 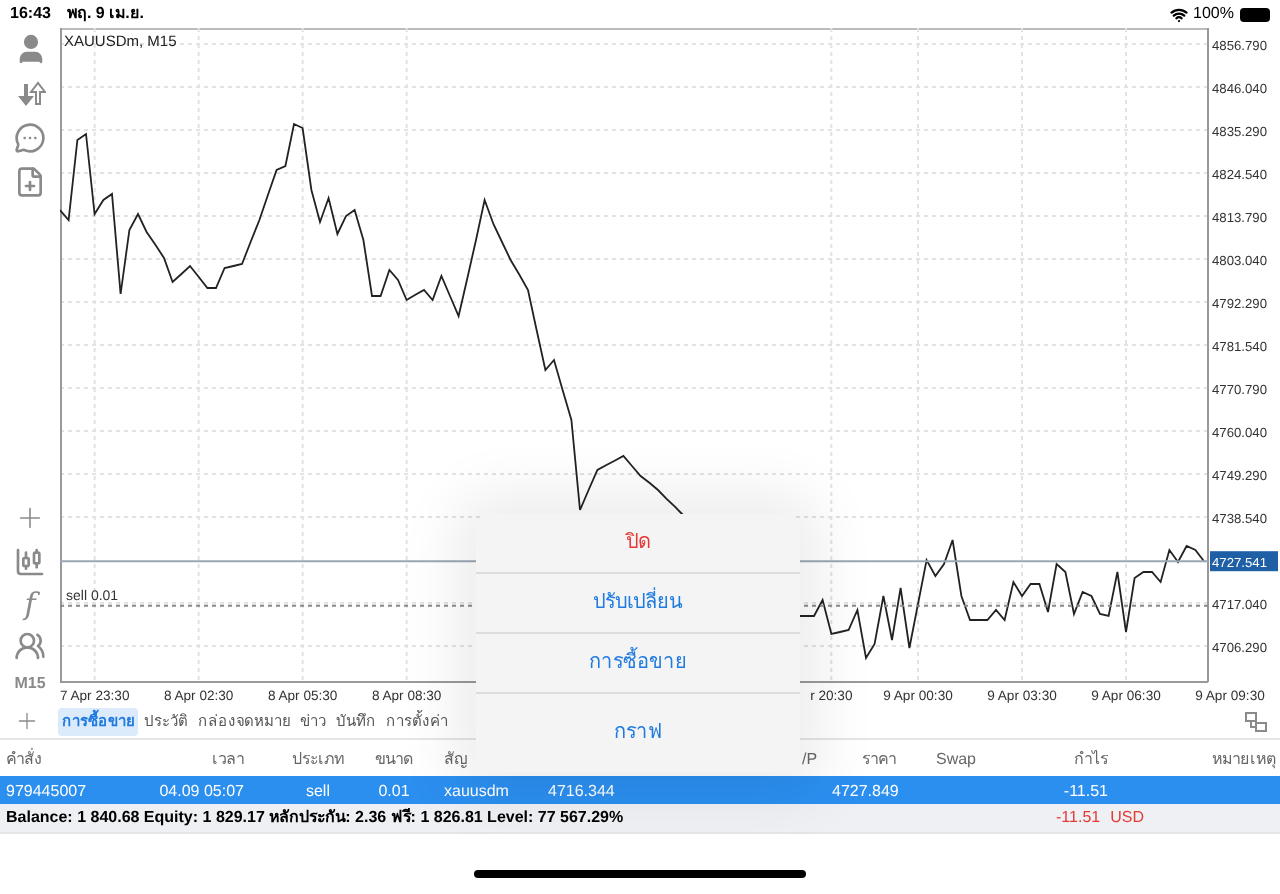 I want to click on sheet-option: ปรับเปลี่ยน, so click(x=638, y=604).